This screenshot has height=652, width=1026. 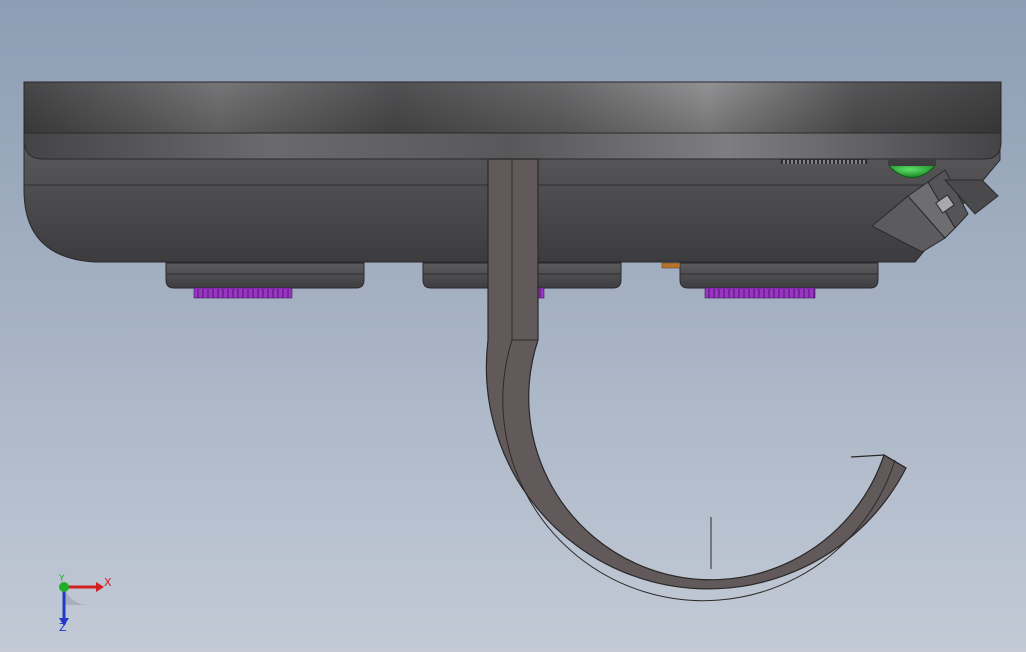 I want to click on purple-connector-left, so click(x=243, y=293).